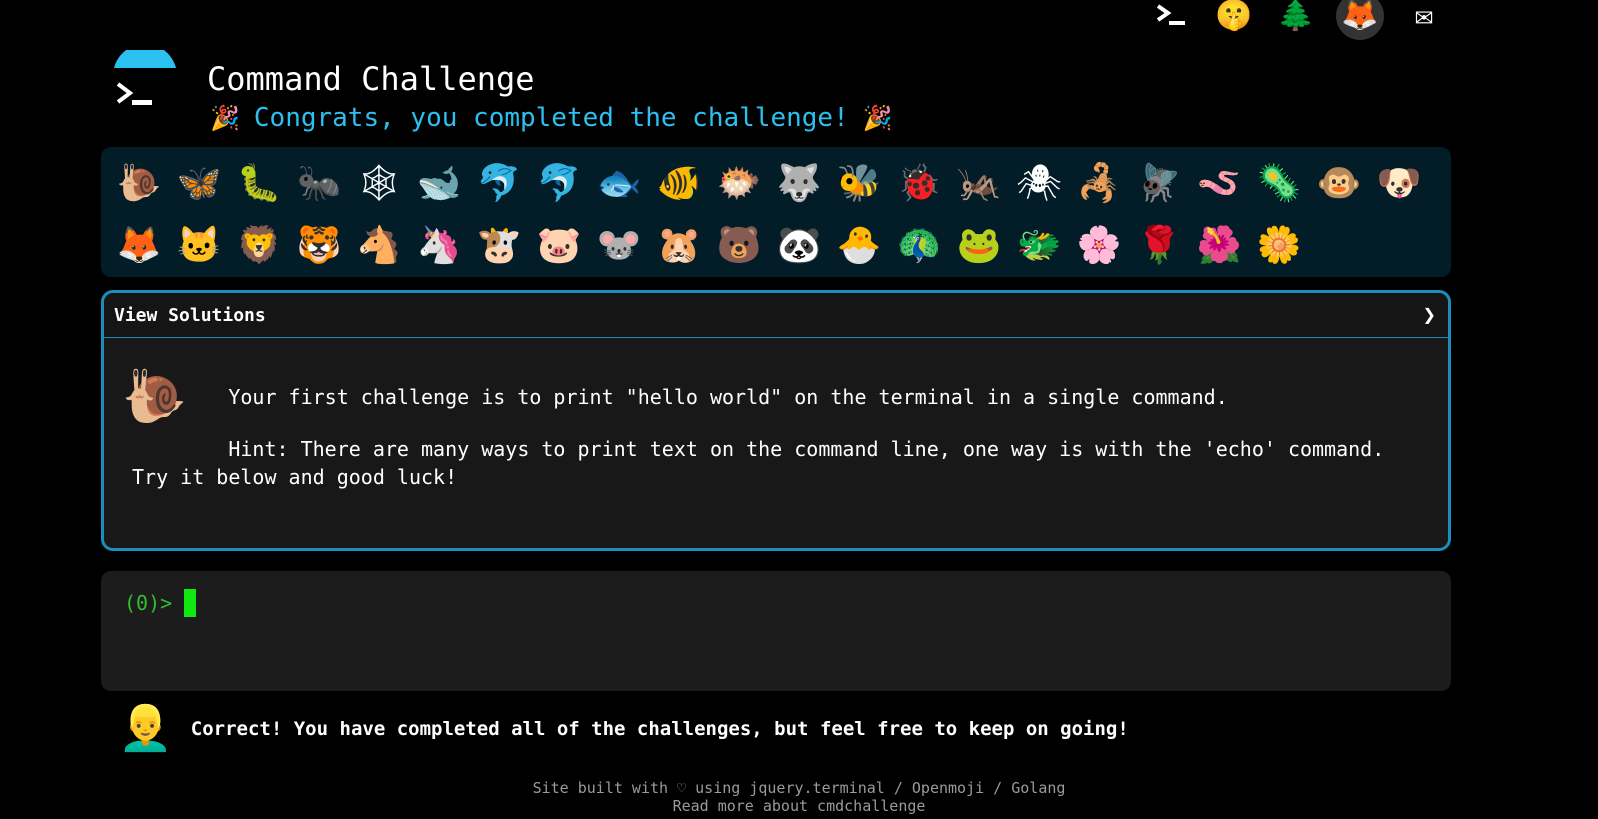  Describe the element at coordinates (776, 631) in the screenshot. I see `terminal: (0)>` at that location.